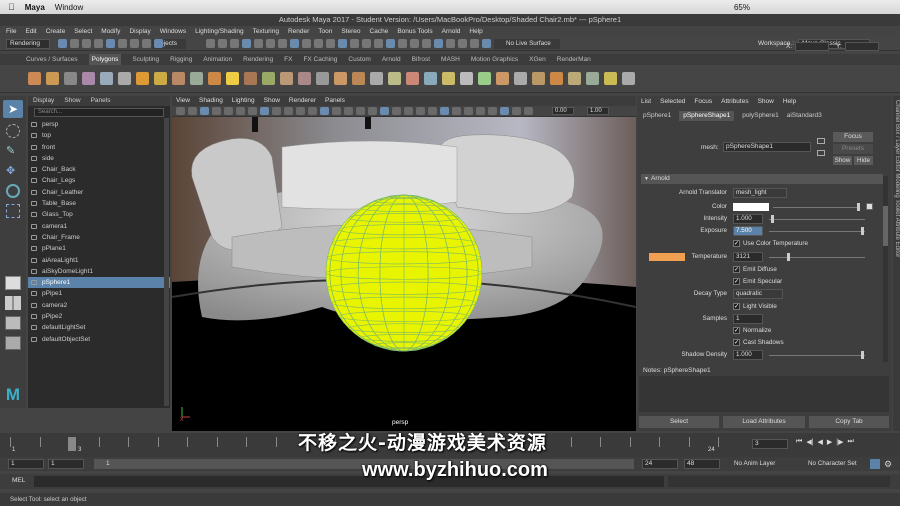 Image resolution: width=900 pixels, height=506 pixels. I want to click on outliner-item-defaultobjectset: defaultObjectSet, so click(99, 339).